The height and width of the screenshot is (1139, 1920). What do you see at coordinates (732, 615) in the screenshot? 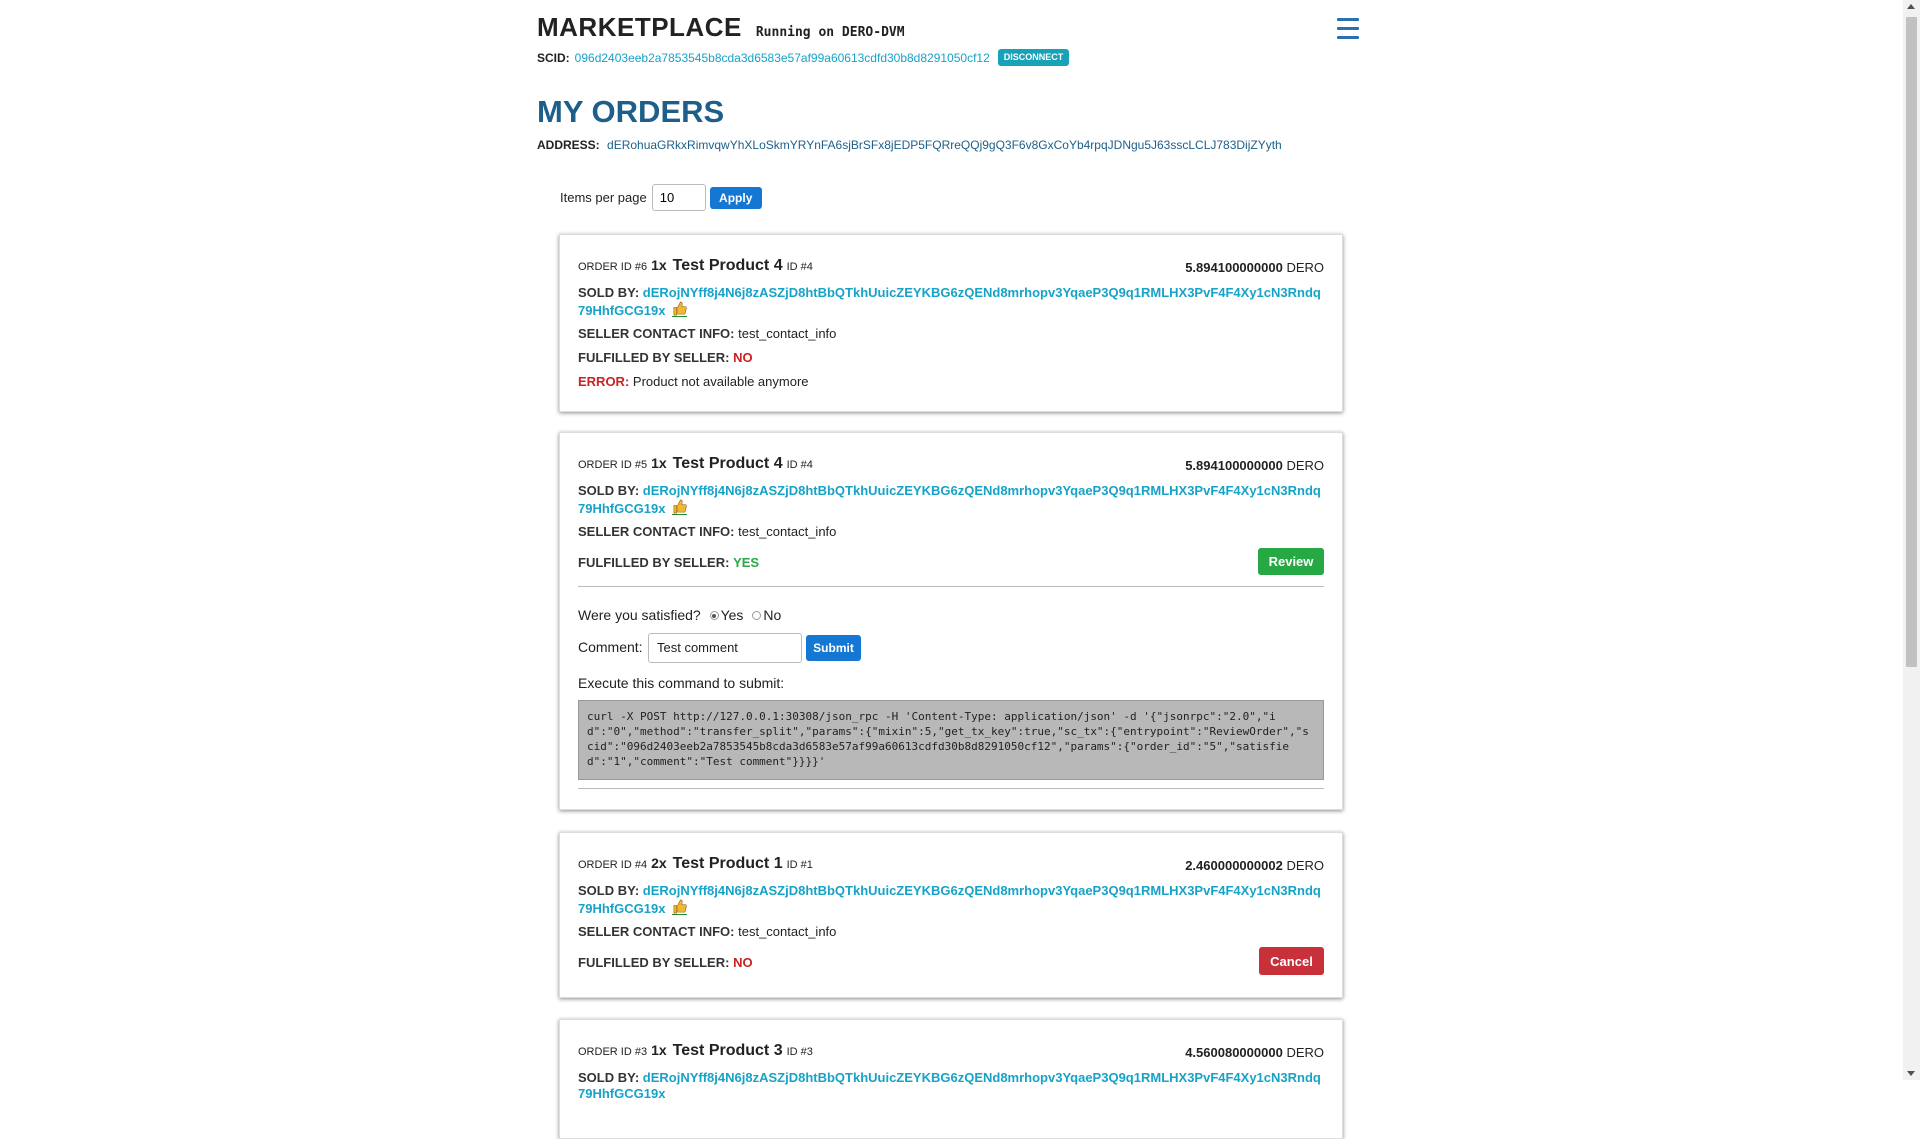
I see `satisfied-yes-label: Yes` at bounding box center [732, 615].